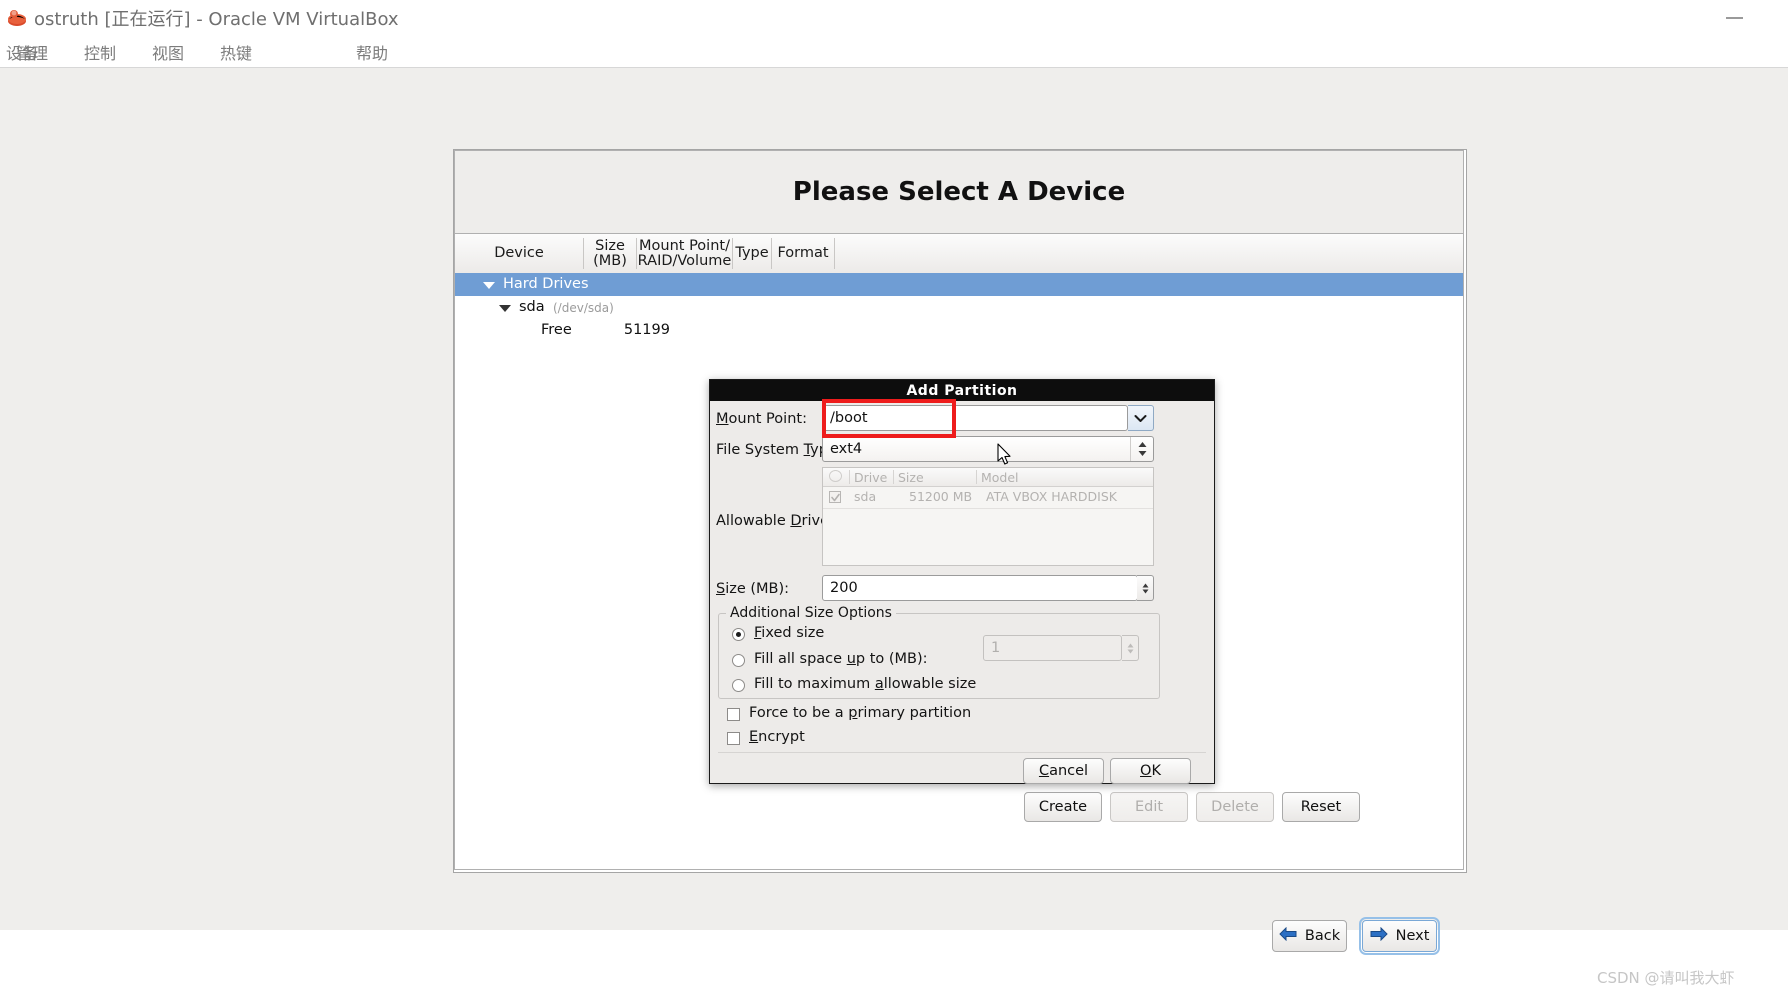  I want to click on drives-column-header-model: Model, so click(1000, 477).